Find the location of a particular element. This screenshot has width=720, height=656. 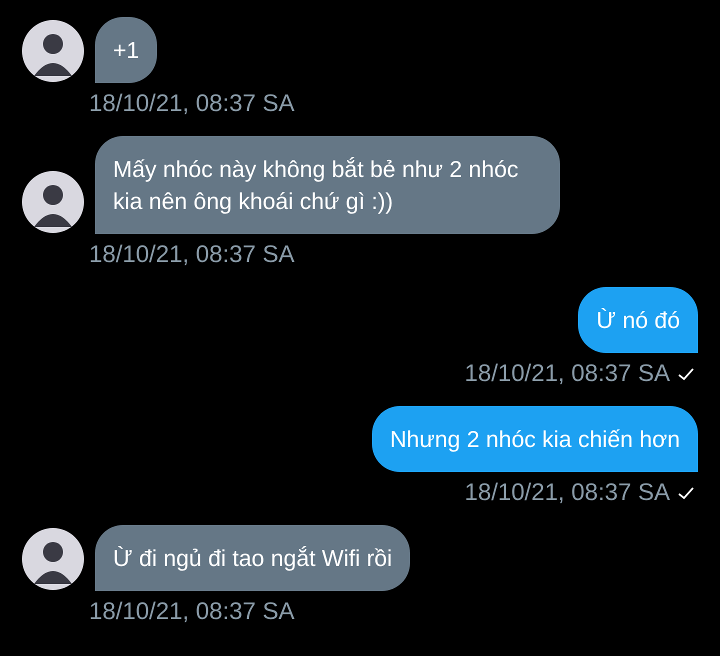

sent-message-bubble: Ừ nó đó is located at coordinates (638, 320).